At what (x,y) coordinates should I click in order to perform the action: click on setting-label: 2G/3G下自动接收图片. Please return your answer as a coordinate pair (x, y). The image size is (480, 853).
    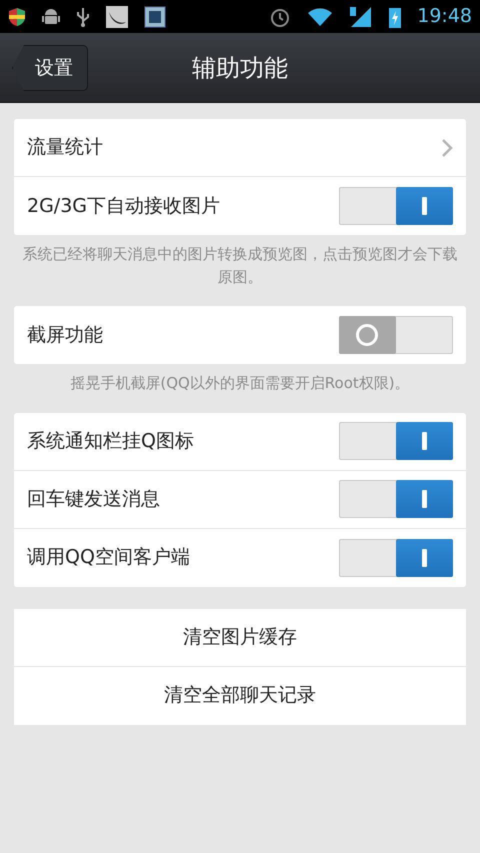
    Looking at the image, I should click on (123, 206).